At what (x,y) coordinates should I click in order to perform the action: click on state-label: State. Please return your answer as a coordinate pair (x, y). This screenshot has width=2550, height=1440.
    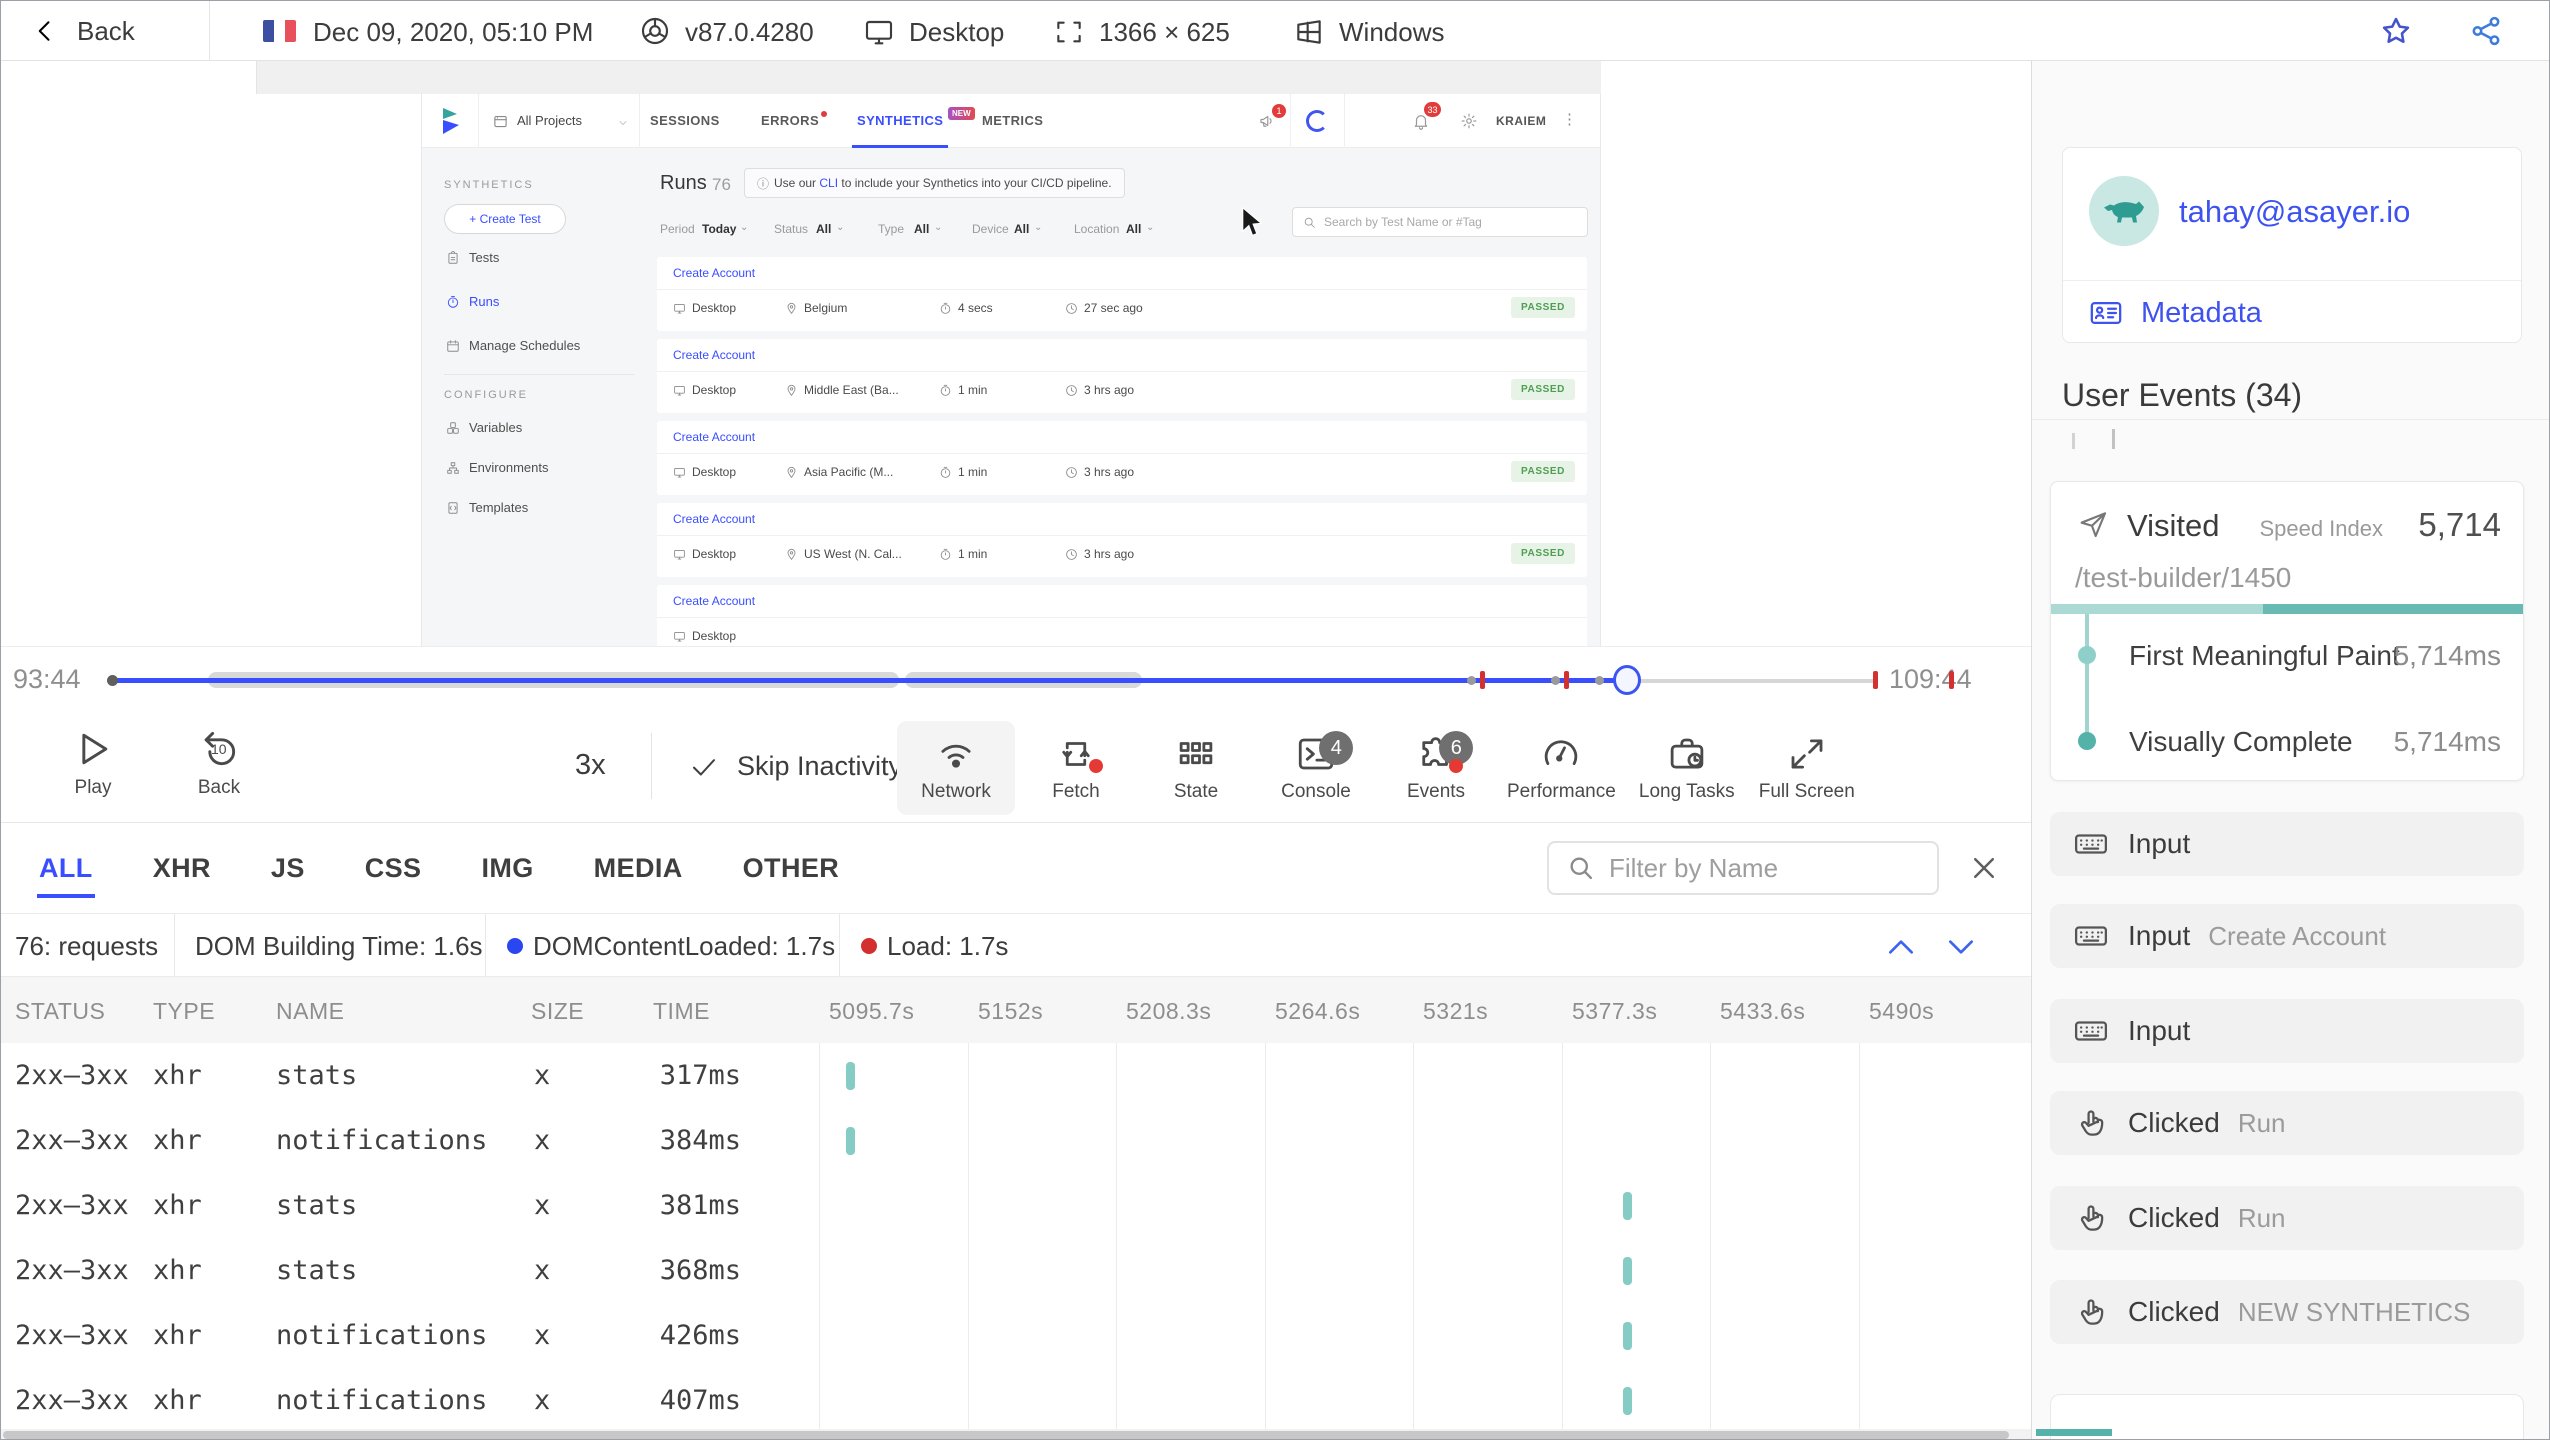
    Looking at the image, I should click on (1196, 791).